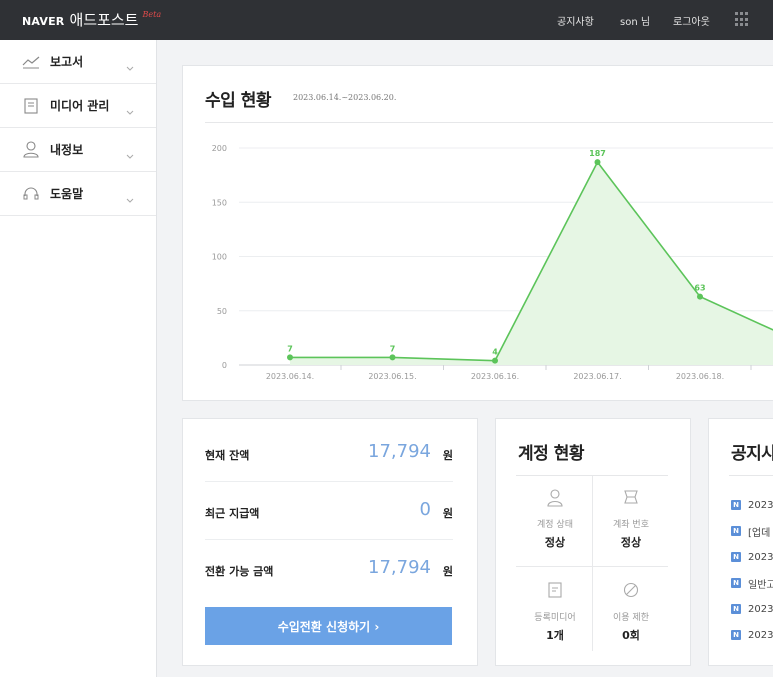  I want to click on sidebar-item-media: 미디어 관리, so click(78, 106).